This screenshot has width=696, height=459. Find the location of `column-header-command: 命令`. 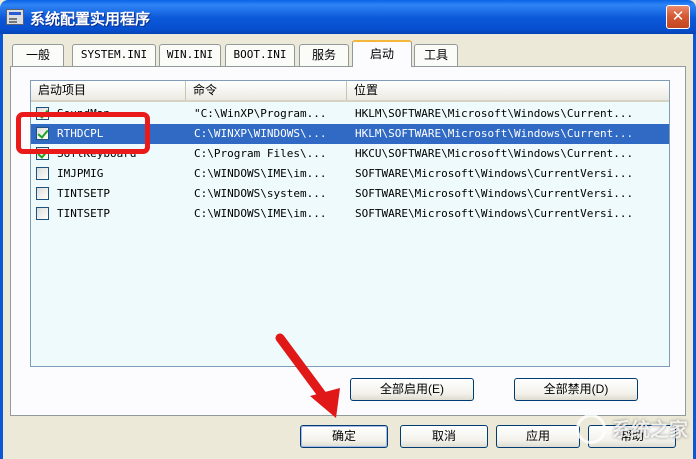

column-header-command: 命令 is located at coordinates (266, 90).